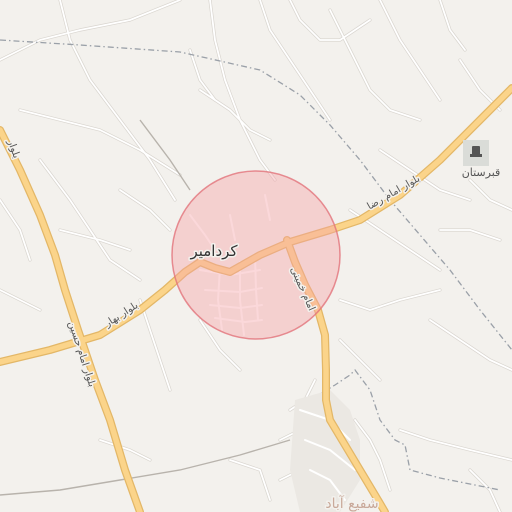  I want to click on cemetery-icon, so click(476, 153).